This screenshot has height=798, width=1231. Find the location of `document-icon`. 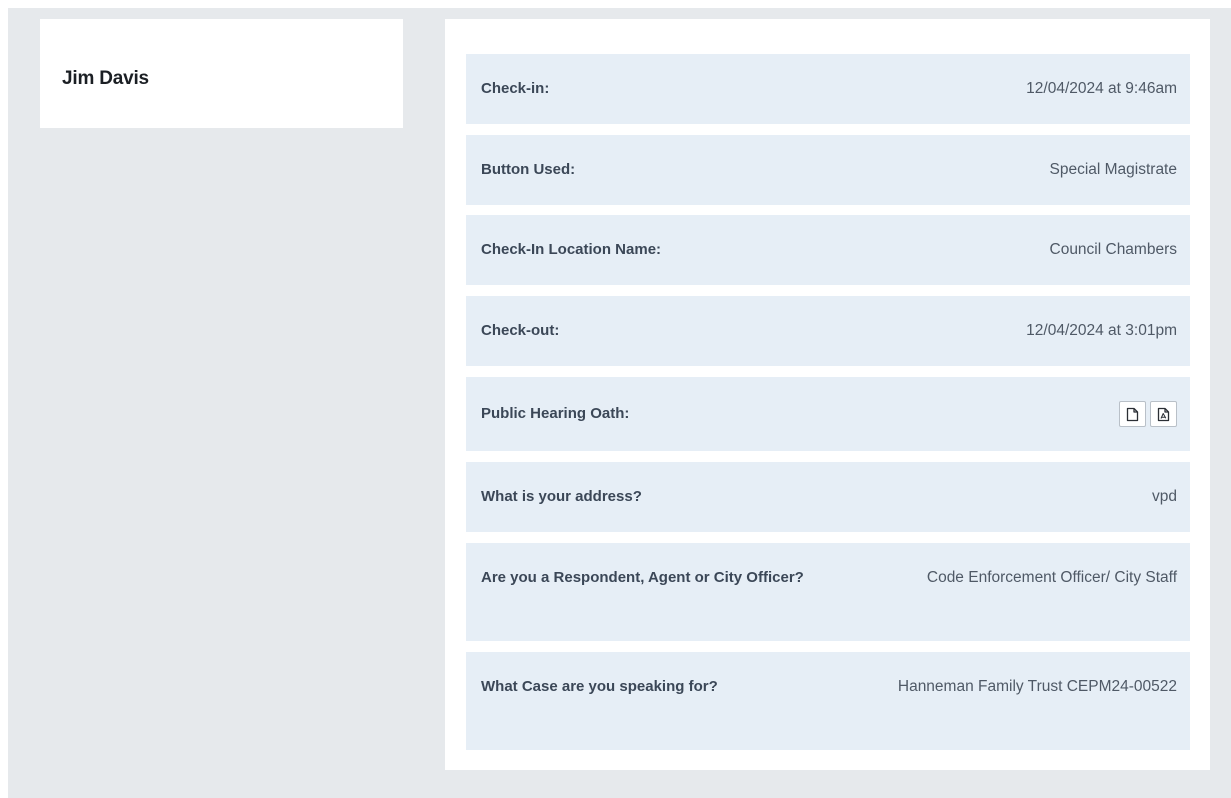

document-icon is located at coordinates (1132, 414).